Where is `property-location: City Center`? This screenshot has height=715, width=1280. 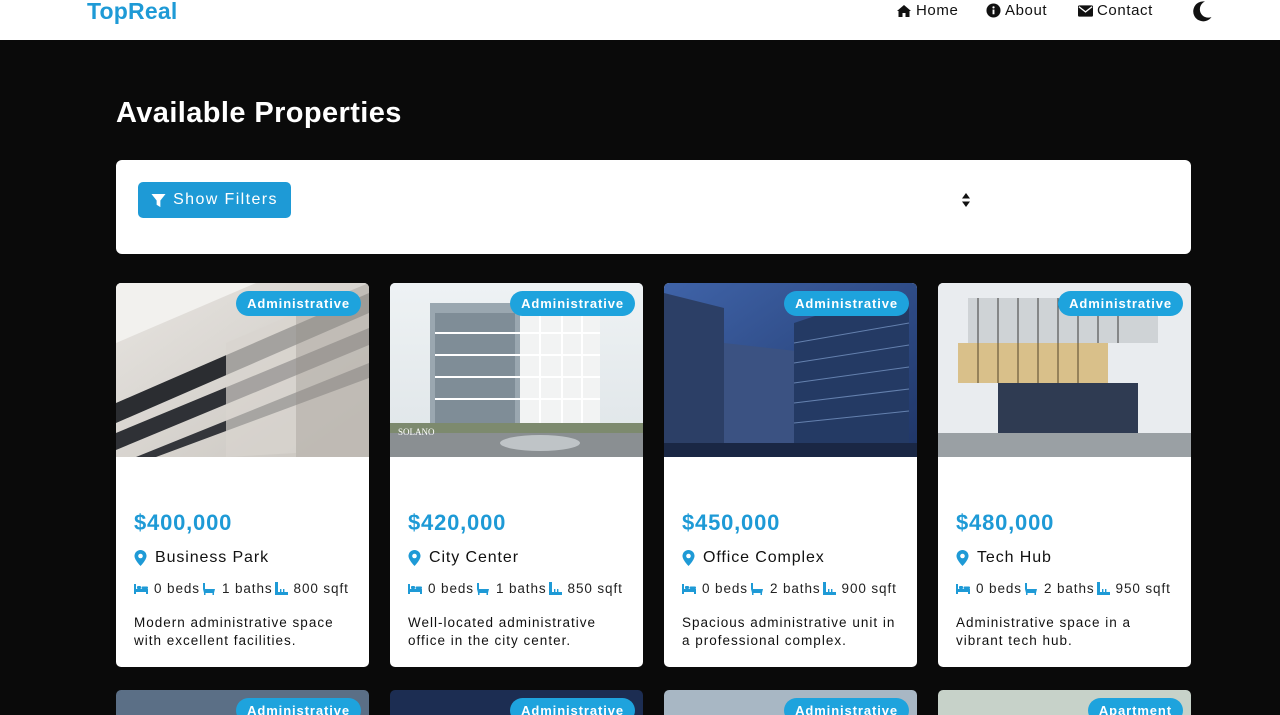
property-location: City Center is located at coordinates (463, 558).